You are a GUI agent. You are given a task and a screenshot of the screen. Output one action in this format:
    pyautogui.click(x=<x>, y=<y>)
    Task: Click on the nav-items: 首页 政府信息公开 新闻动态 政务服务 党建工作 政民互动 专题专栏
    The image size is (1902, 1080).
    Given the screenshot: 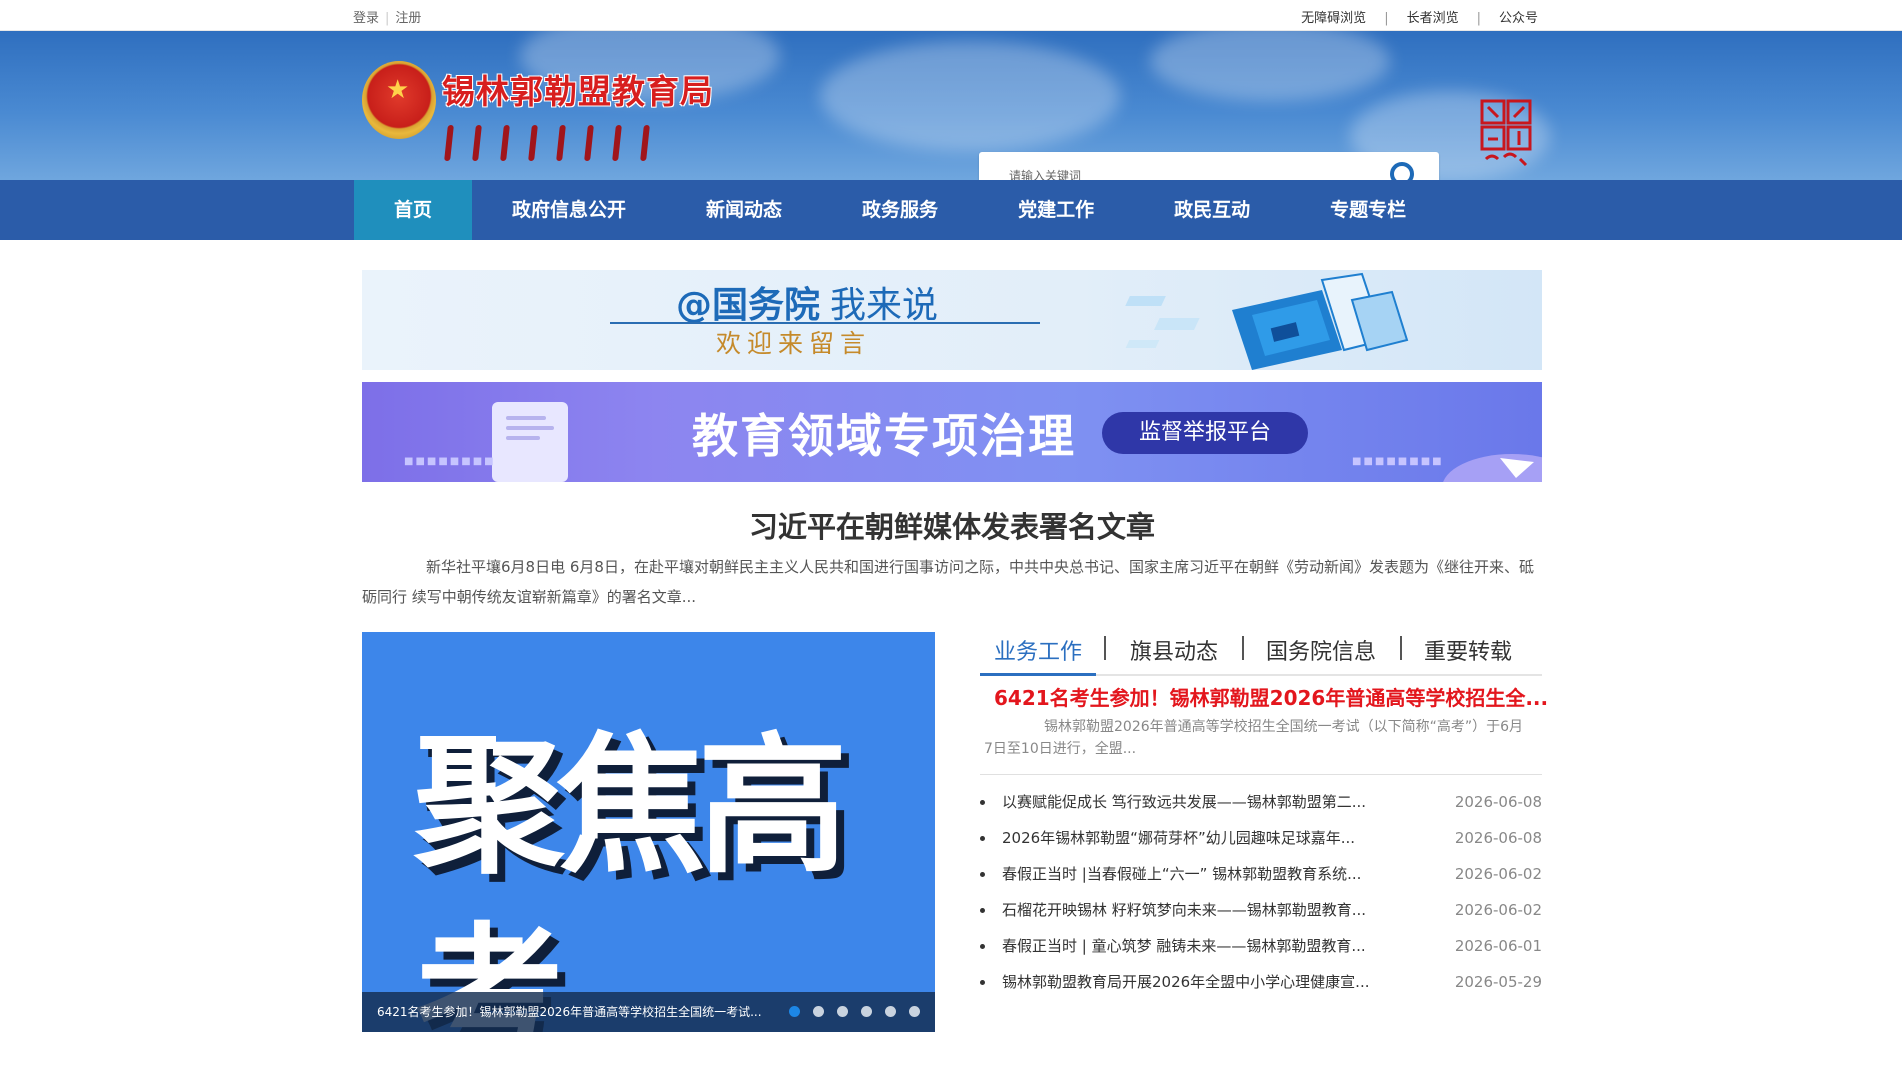 What is the action you would take?
    pyautogui.click(x=900, y=210)
    